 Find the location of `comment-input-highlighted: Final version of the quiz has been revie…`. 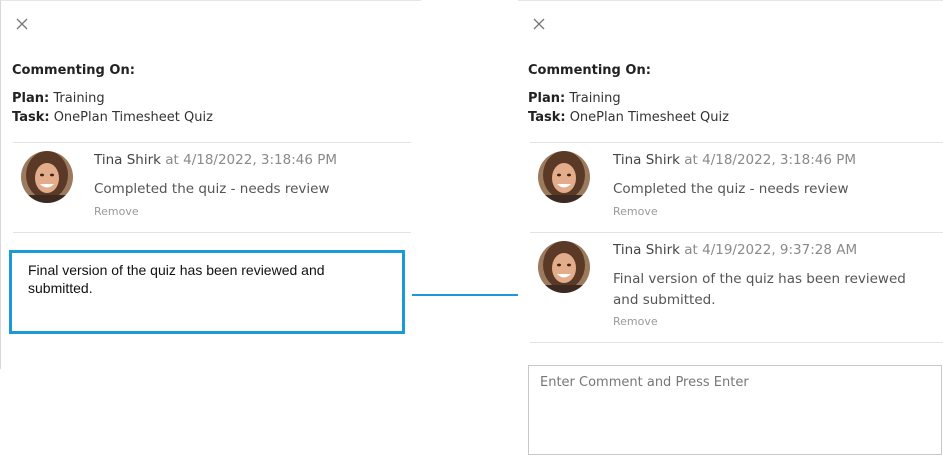

comment-input-highlighted: Final version of the quiz has been revie… is located at coordinates (207, 292).